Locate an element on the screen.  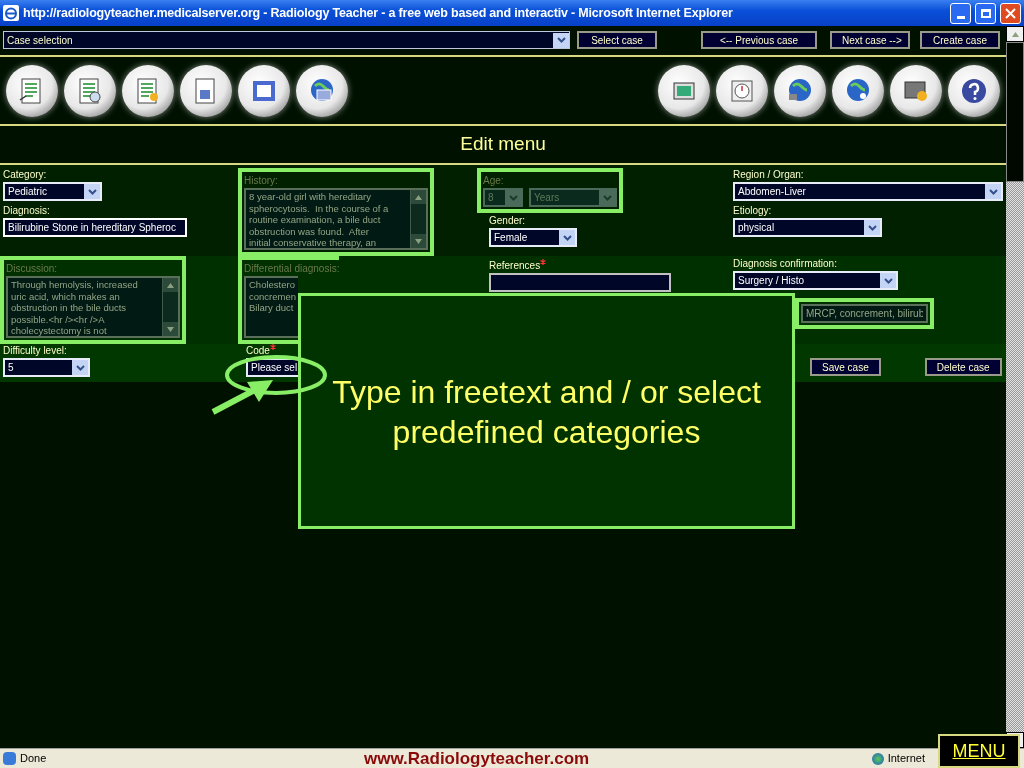
globe-icon is located at coordinates (877, 758).